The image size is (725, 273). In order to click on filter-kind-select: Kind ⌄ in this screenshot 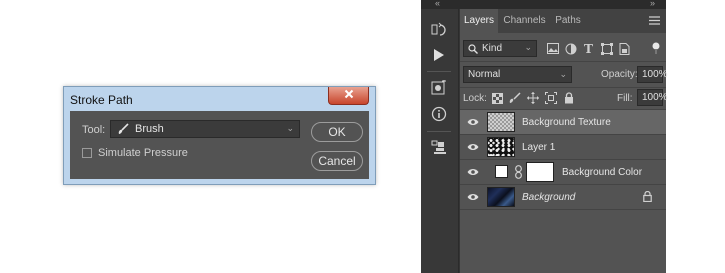, I will do `click(500, 48)`.